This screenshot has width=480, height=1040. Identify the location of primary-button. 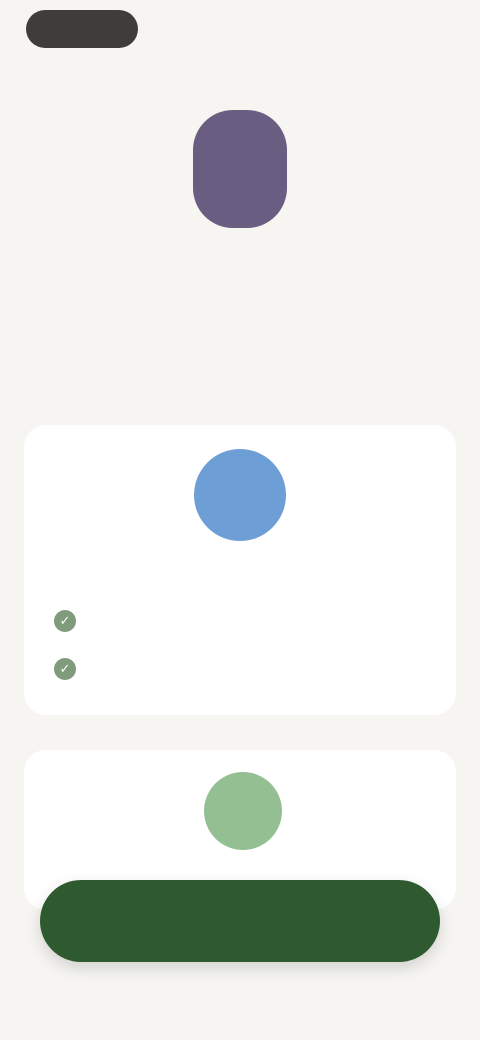
(240, 921).